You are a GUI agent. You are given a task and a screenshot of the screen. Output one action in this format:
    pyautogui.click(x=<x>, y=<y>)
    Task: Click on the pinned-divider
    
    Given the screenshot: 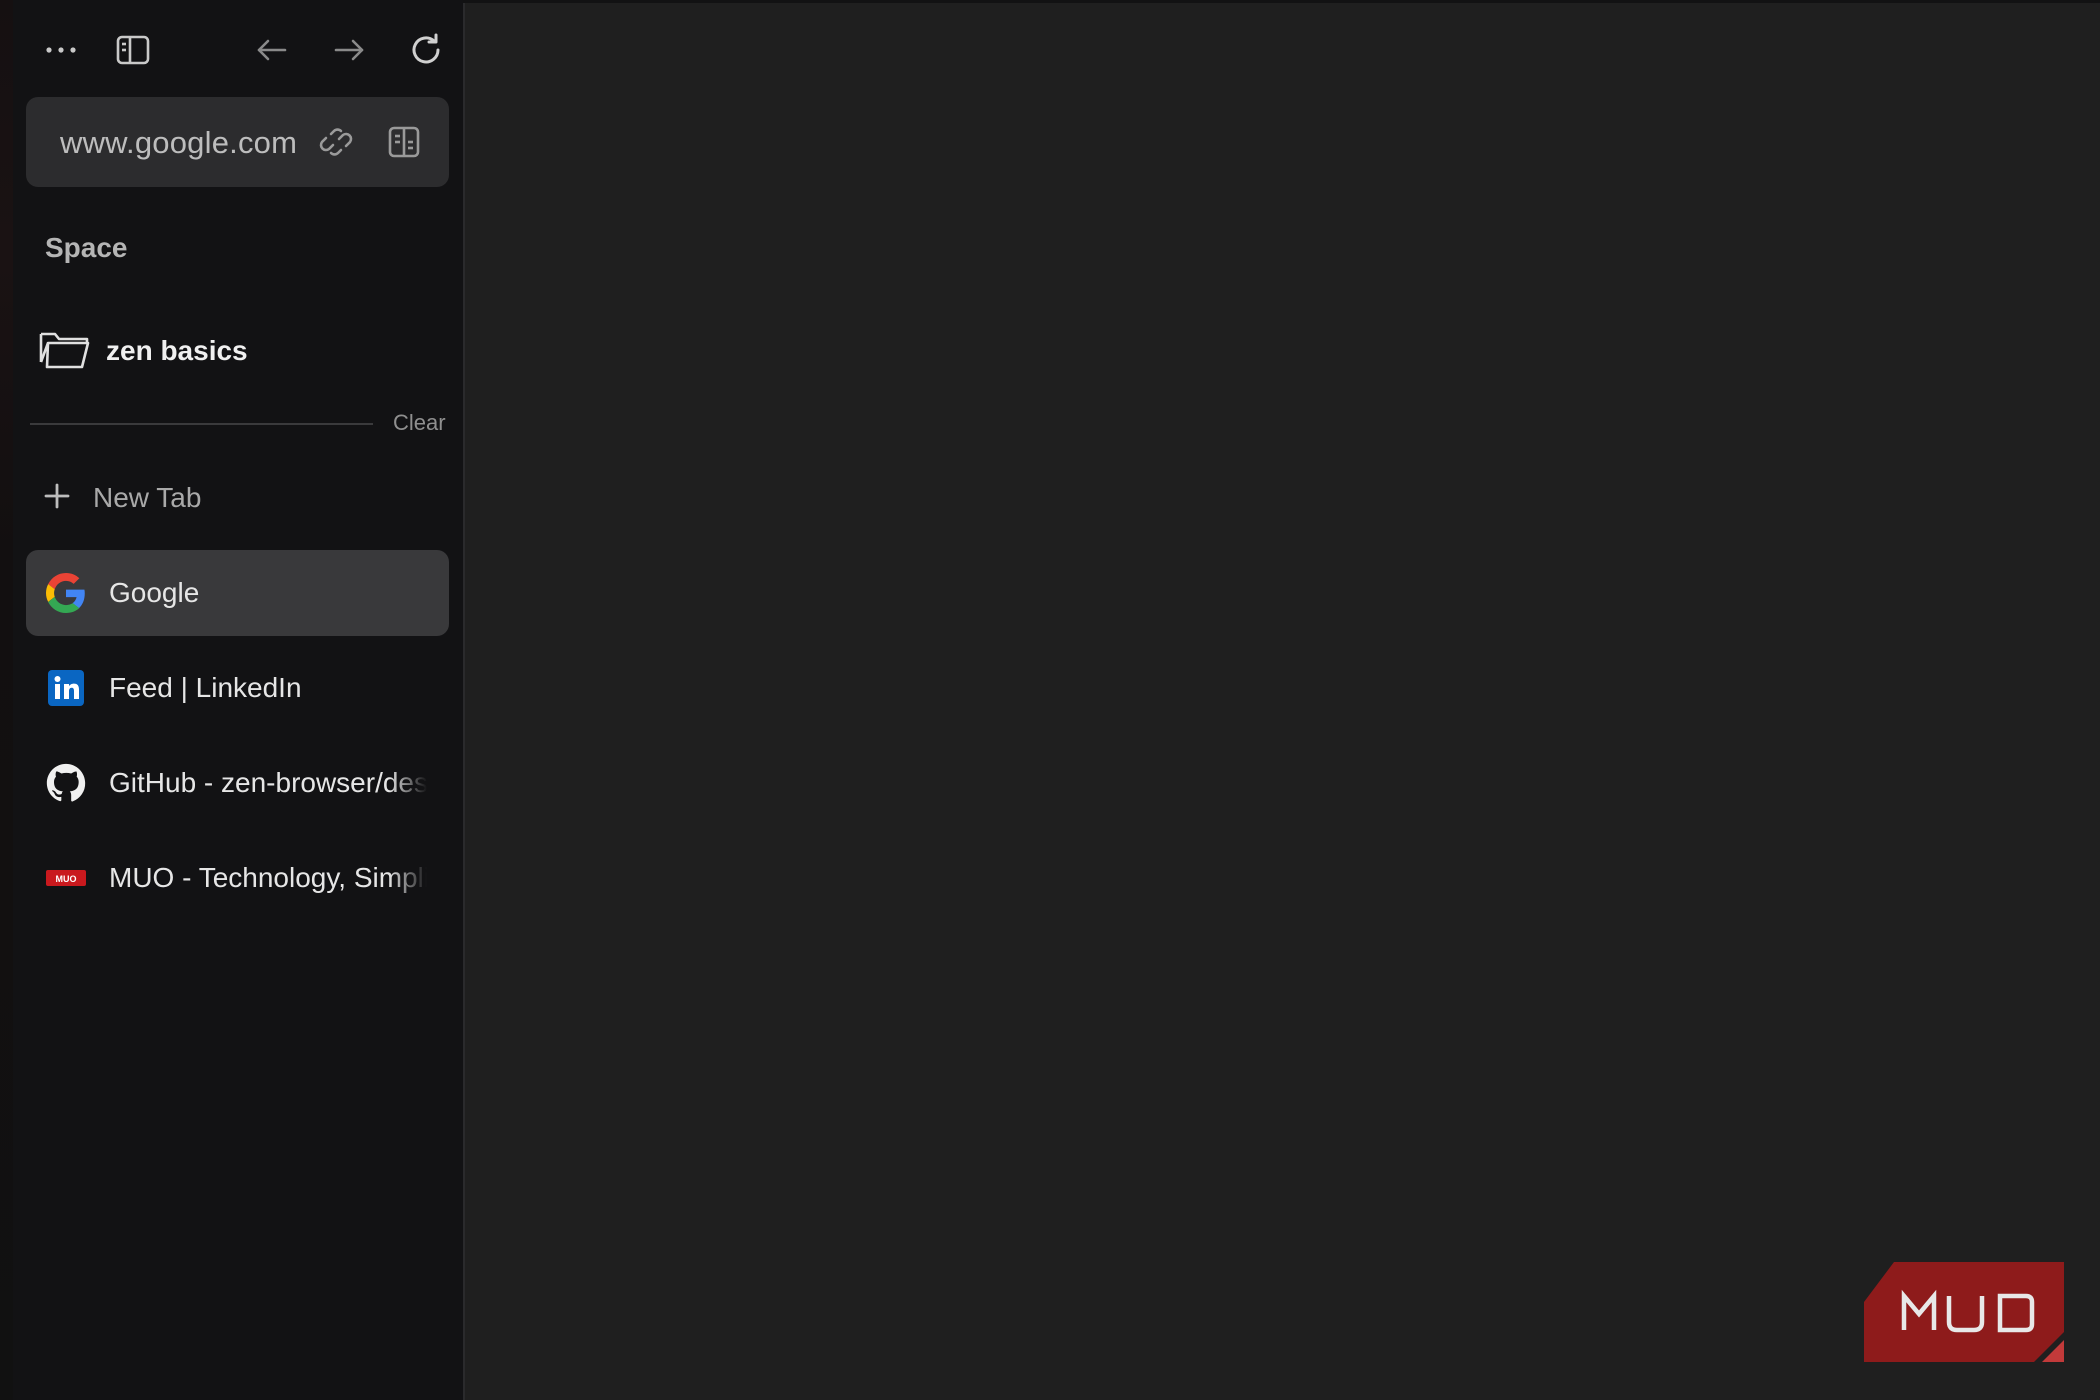 What is the action you would take?
    pyautogui.click(x=201, y=424)
    